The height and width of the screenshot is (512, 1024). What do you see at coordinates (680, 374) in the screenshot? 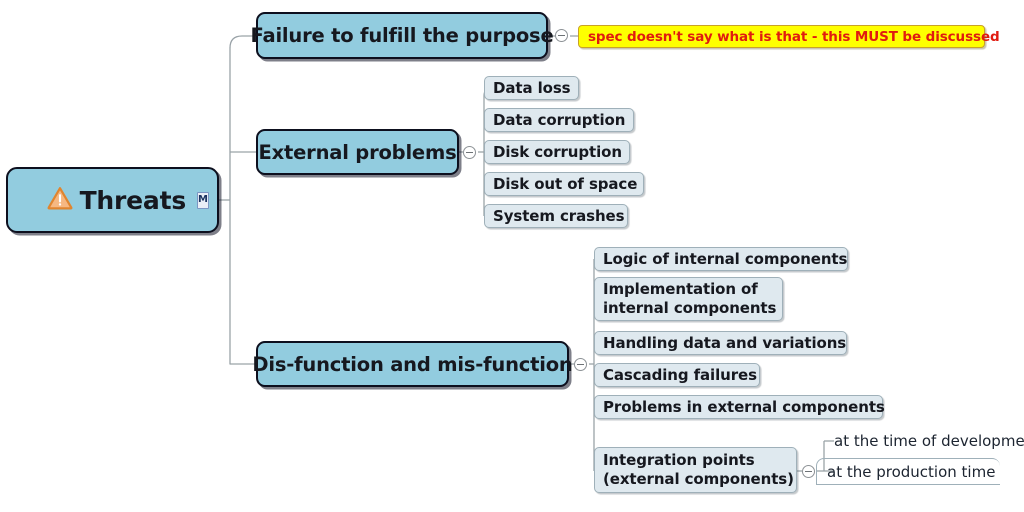
I see `leaf-label: Cascading failures` at bounding box center [680, 374].